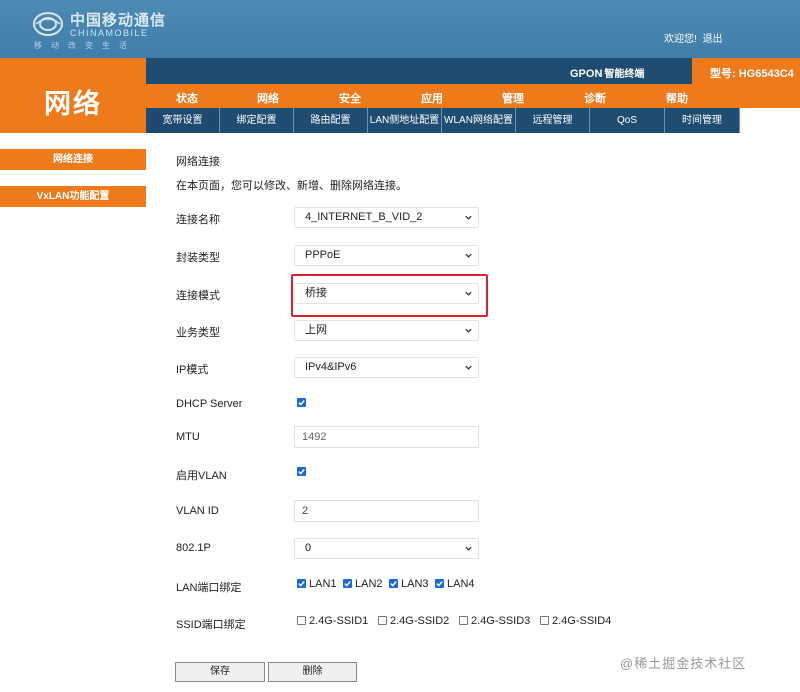  Describe the element at coordinates (291, 186) in the screenshot. I see `page-description: 在本页面，您可以修改、新增、删除网络连接。` at that location.